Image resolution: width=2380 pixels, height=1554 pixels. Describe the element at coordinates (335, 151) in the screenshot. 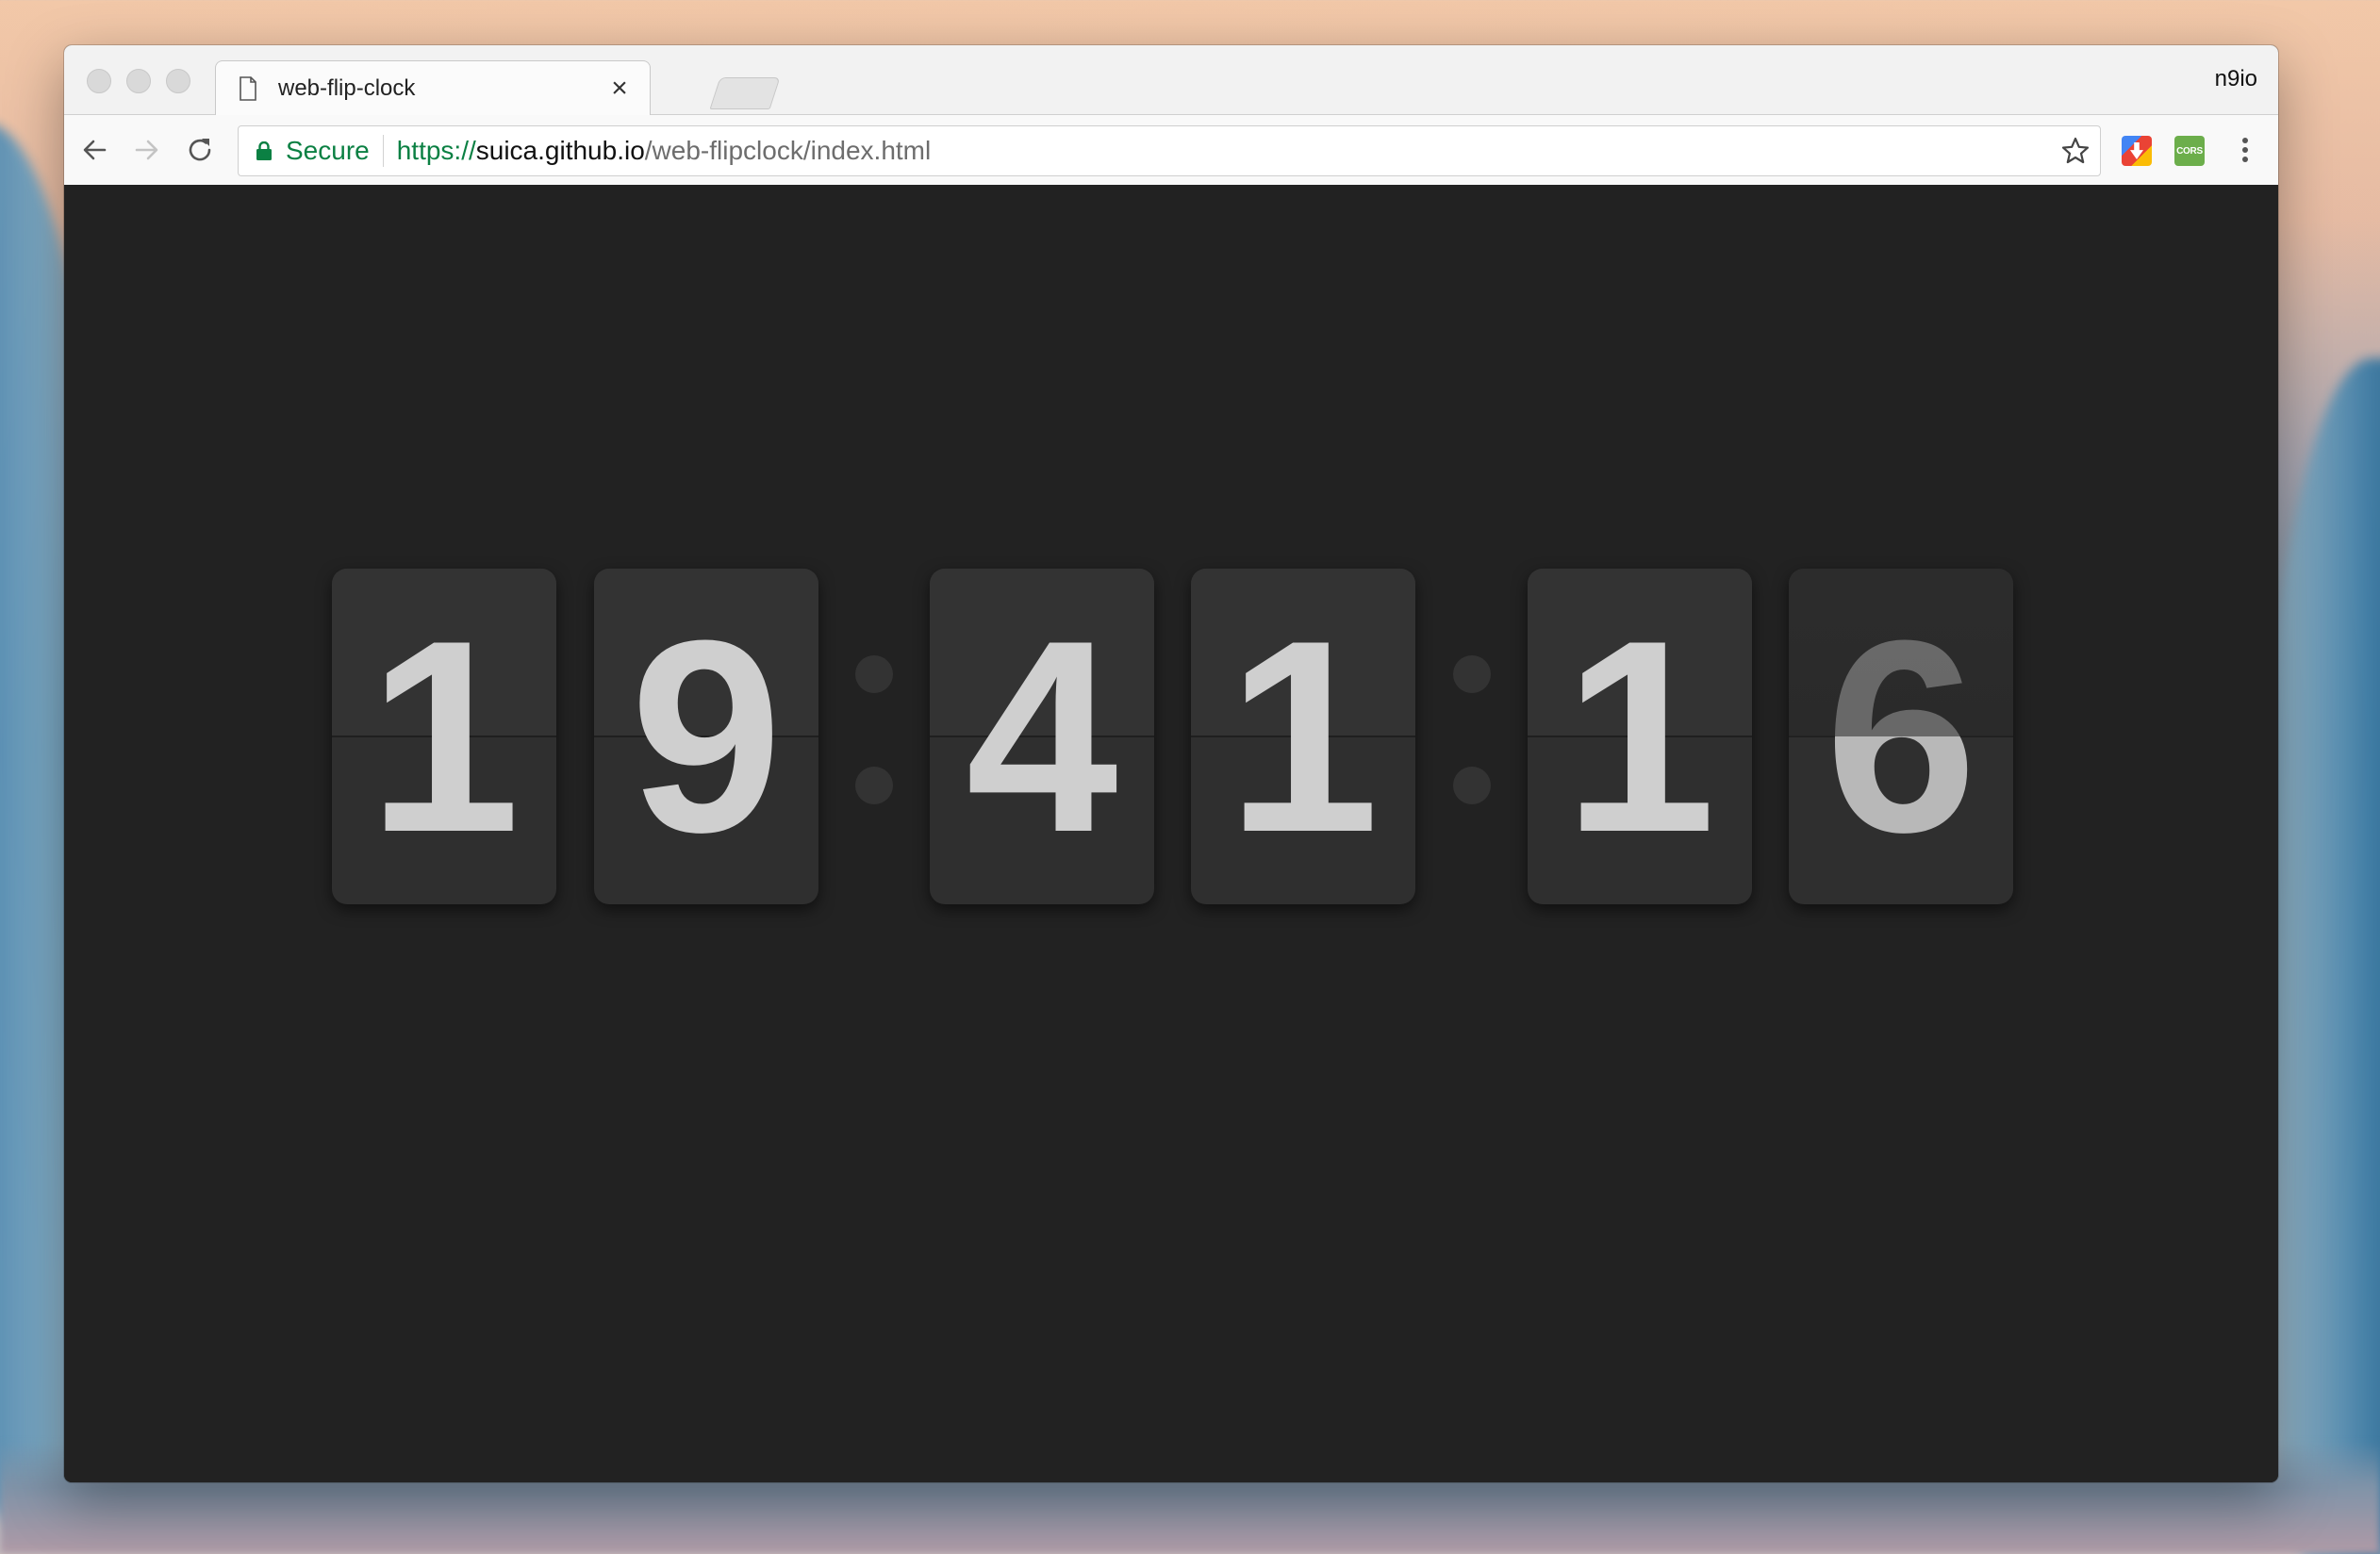

I see `secure-label: Secure` at that location.